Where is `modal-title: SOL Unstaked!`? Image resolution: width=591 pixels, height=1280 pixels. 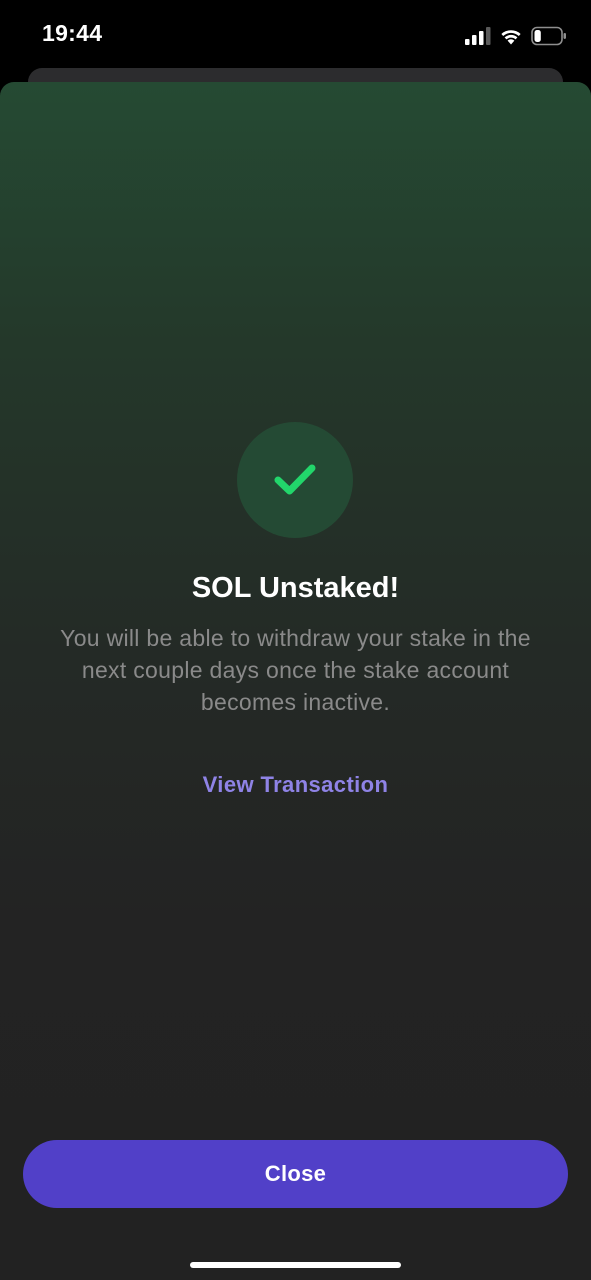 modal-title: SOL Unstaked! is located at coordinates (295, 588).